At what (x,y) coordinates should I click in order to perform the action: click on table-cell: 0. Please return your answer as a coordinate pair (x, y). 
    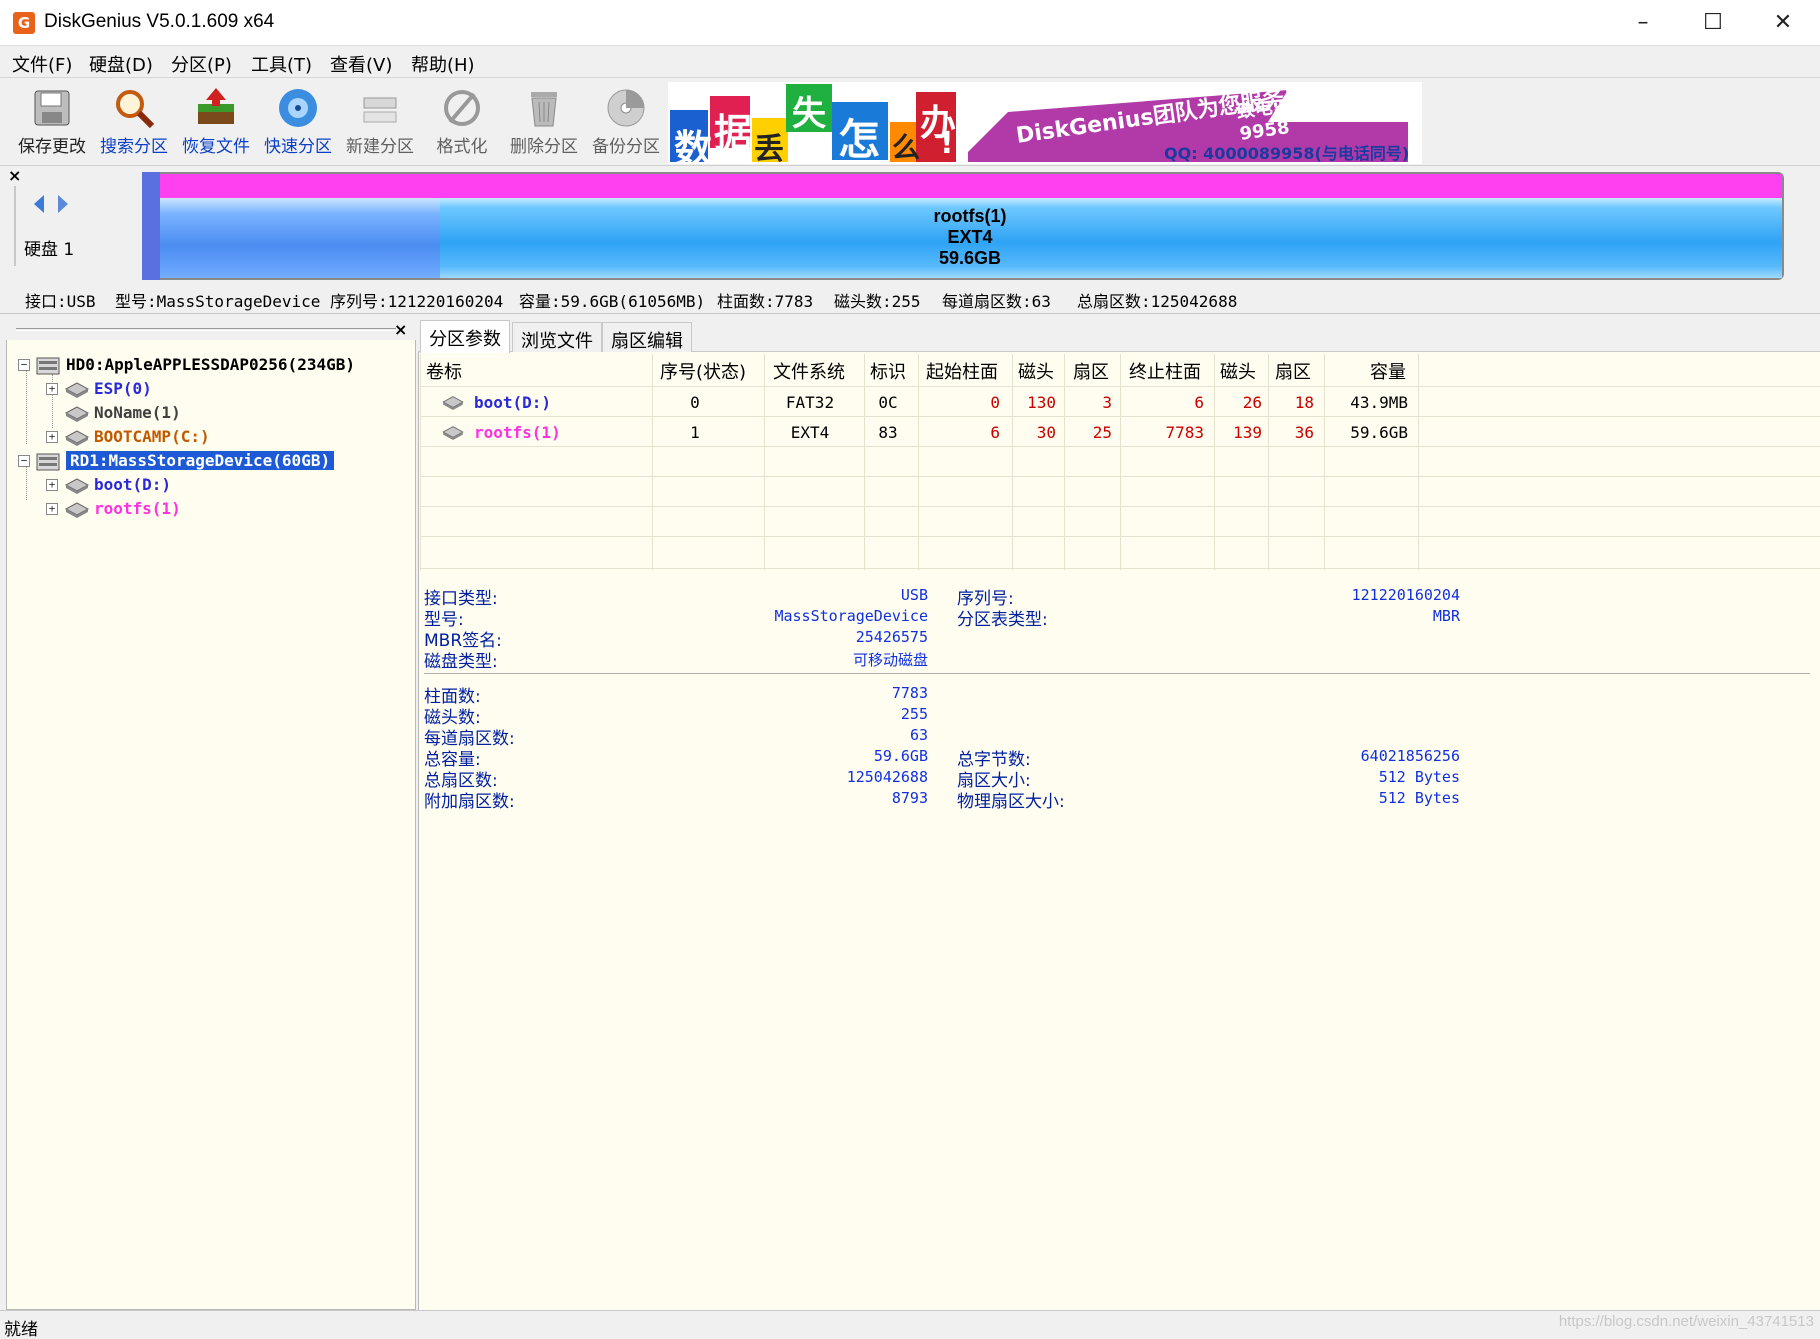
    Looking at the image, I should click on (995, 402).